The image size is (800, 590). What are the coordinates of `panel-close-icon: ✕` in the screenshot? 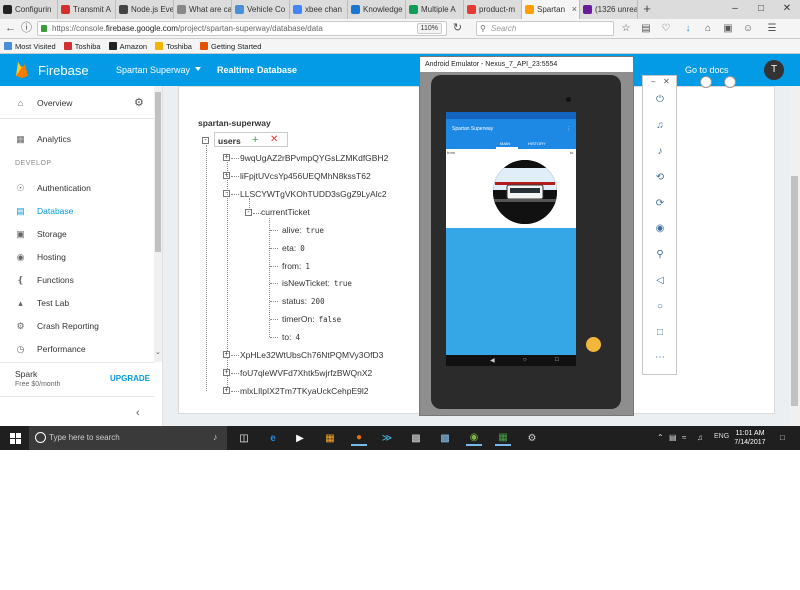 It's located at (666, 81).